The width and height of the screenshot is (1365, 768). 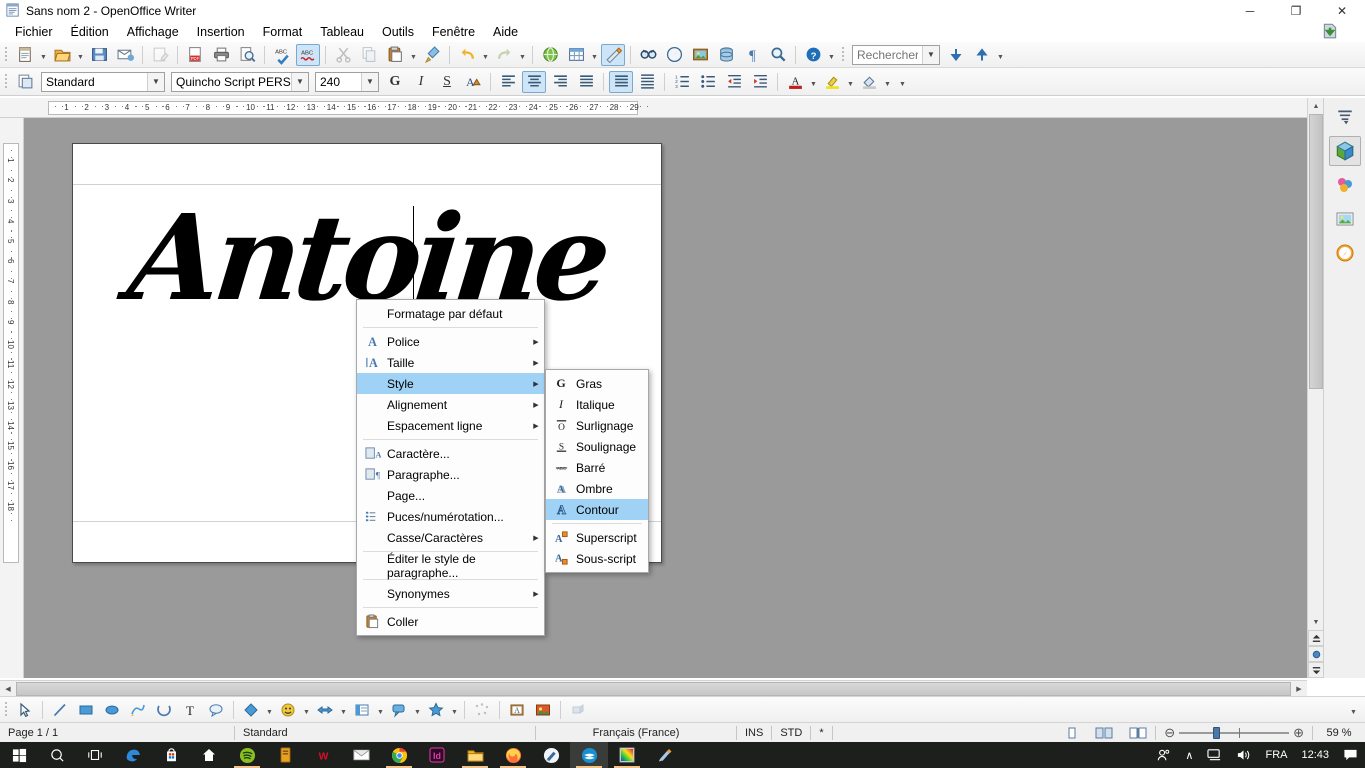 What do you see at coordinates (221, 32) in the screenshot?
I see `menu-insertion: Insertion` at bounding box center [221, 32].